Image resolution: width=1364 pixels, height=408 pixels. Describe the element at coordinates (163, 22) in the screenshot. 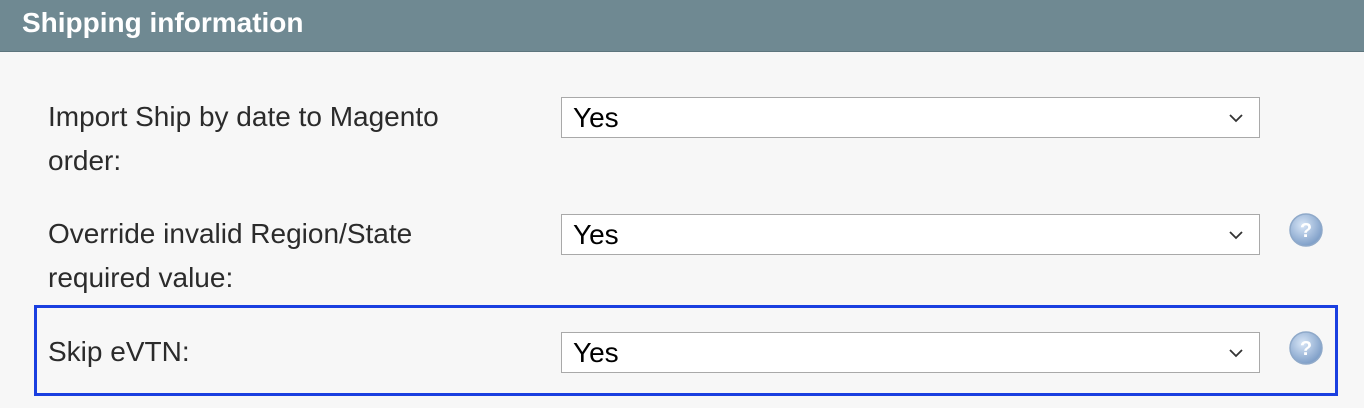

I see `section-title: Shipping information` at that location.